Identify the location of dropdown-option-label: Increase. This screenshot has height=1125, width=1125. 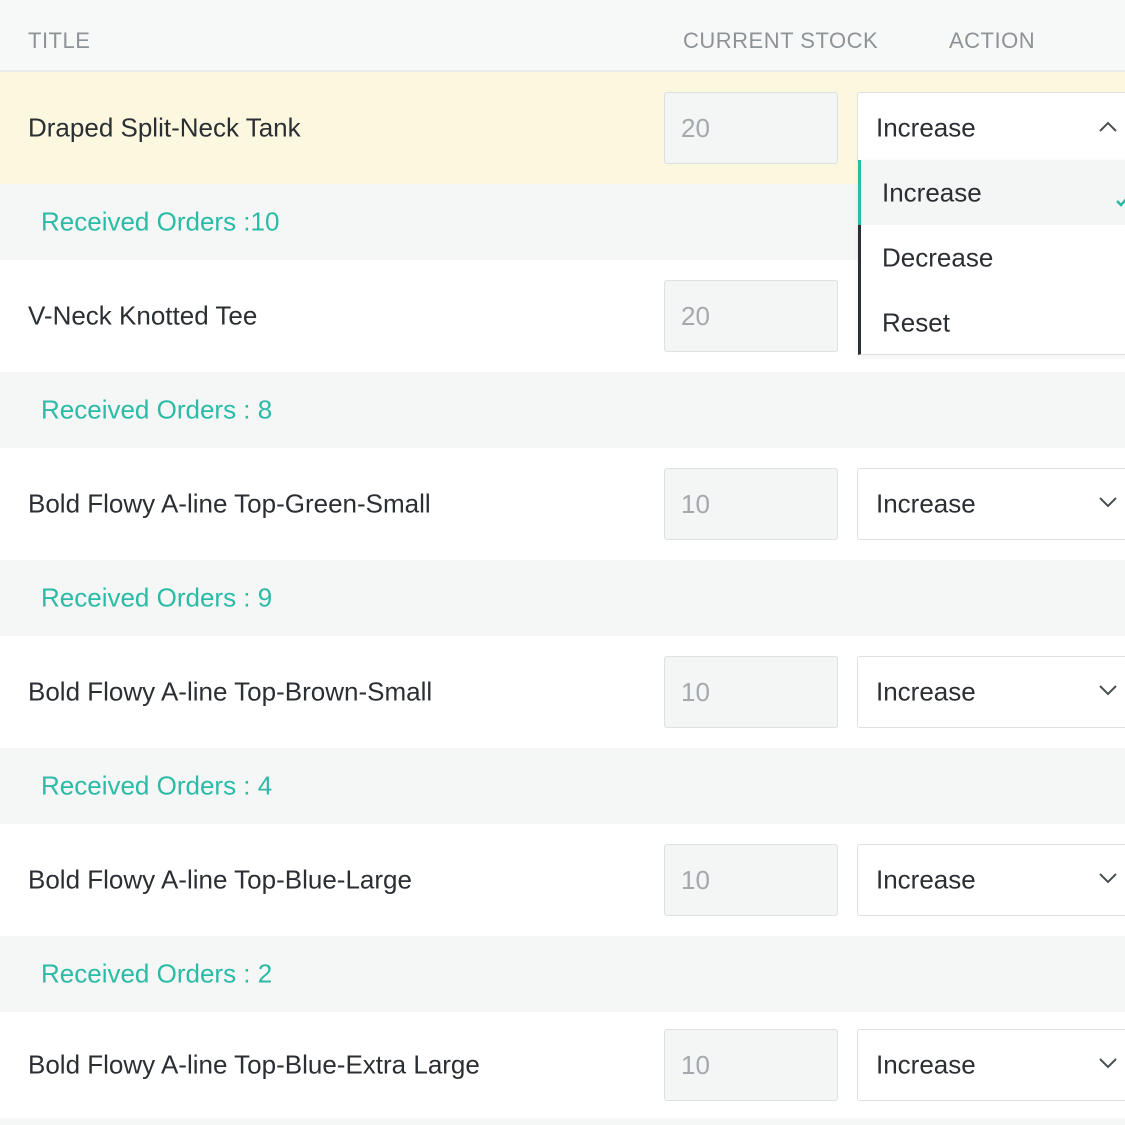
(932, 192).